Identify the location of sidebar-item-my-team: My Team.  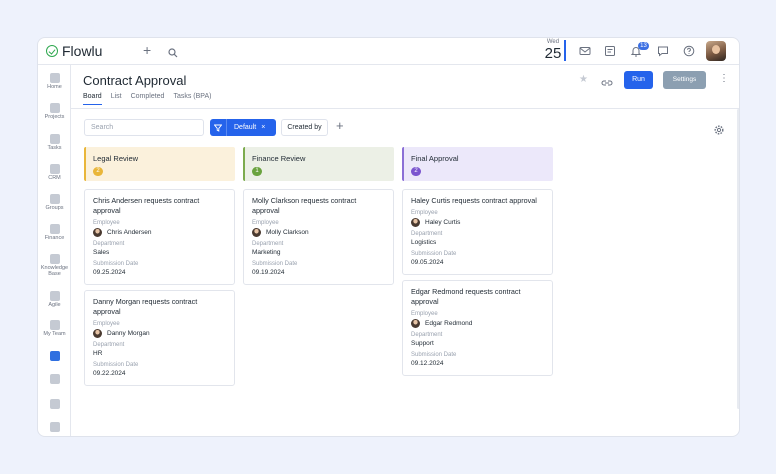
(54, 328).